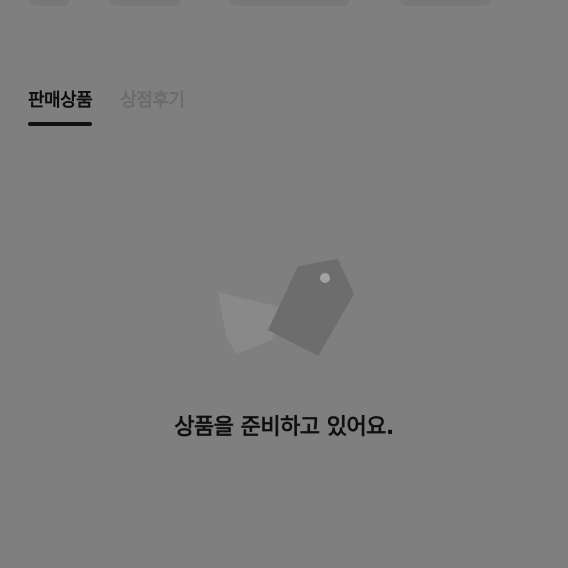  Describe the element at coordinates (284, 427) in the screenshot. I see `empty-state-message: 상품을 준비하고 있어요.` at that location.